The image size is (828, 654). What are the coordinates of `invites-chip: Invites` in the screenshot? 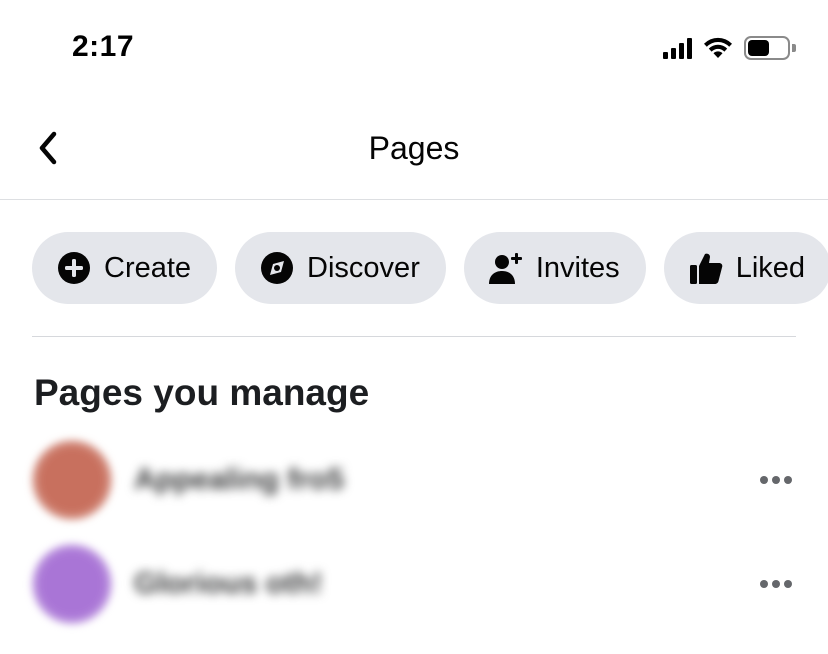 It's located at (554, 268).